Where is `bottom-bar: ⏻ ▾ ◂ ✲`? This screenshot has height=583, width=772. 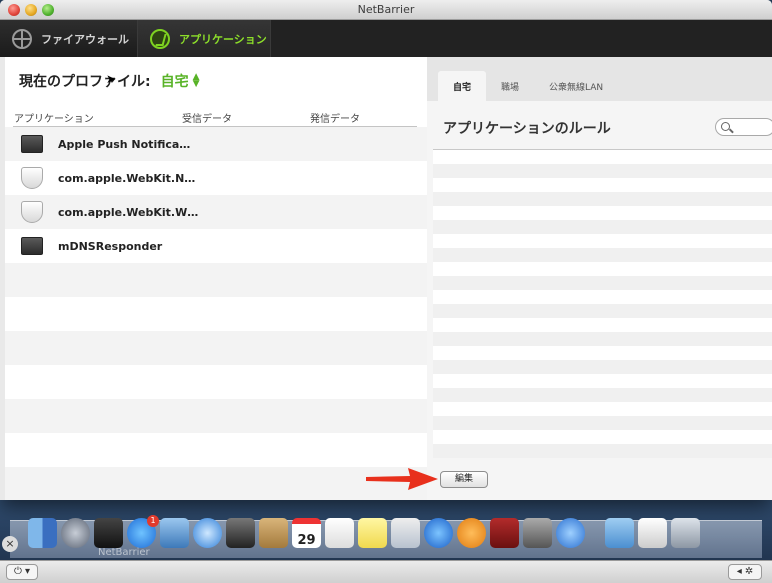 bottom-bar: ⏻ ▾ ◂ ✲ is located at coordinates (386, 571).